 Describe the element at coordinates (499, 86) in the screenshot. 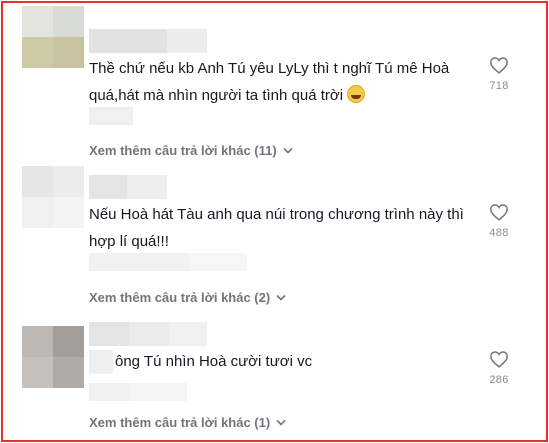

I see `like-count: 718` at that location.